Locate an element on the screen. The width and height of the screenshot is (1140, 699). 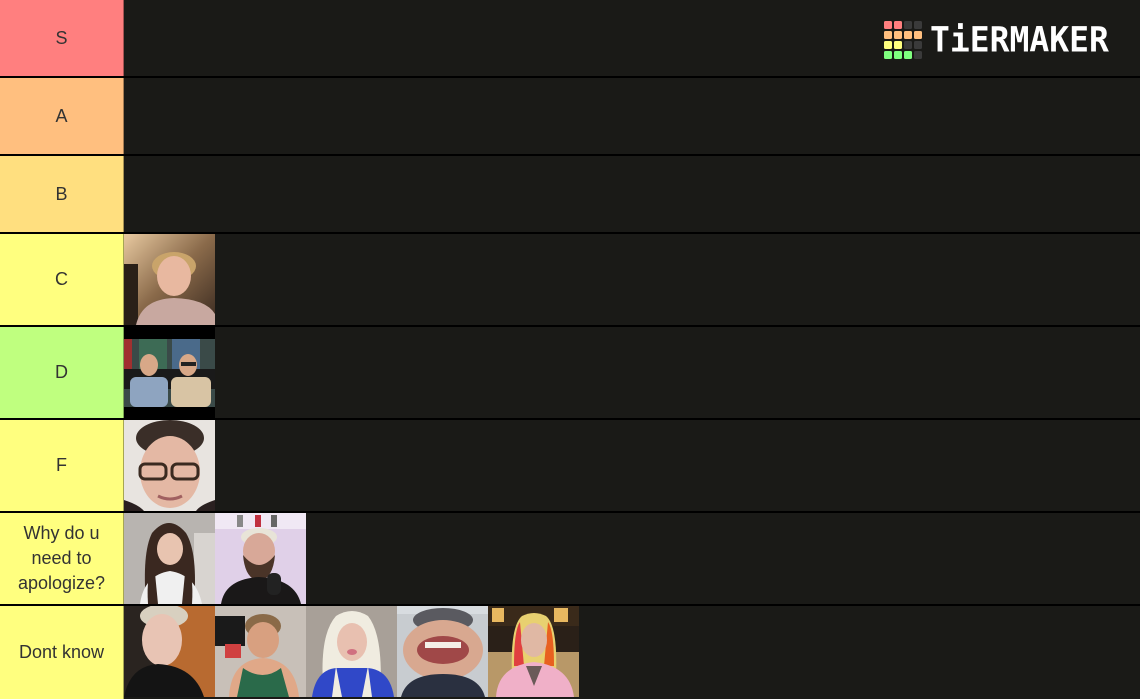
tier-item-blond-man-apology-thumbnail is located at coordinates (169, 279).